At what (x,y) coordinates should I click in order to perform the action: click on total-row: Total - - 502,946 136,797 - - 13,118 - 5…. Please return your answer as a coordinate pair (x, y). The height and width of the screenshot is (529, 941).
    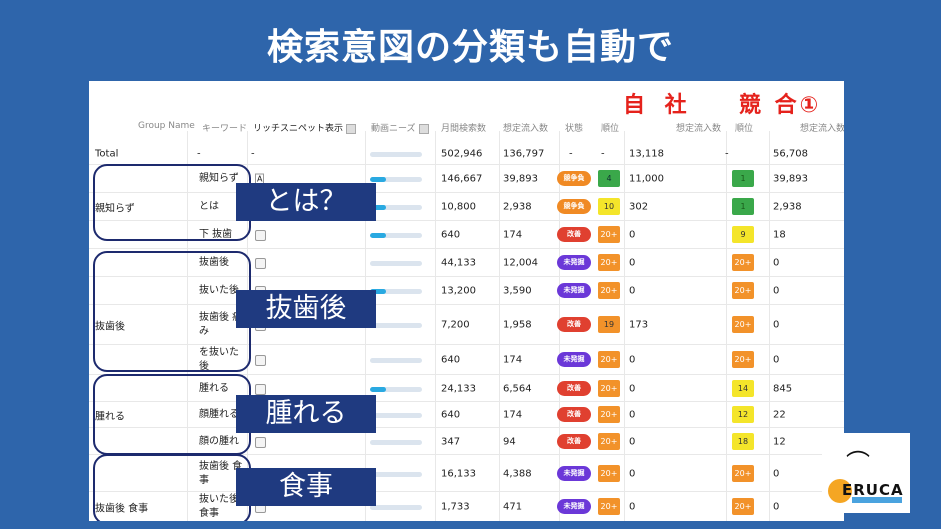
    Looking at the image, I should click on (466, 153).